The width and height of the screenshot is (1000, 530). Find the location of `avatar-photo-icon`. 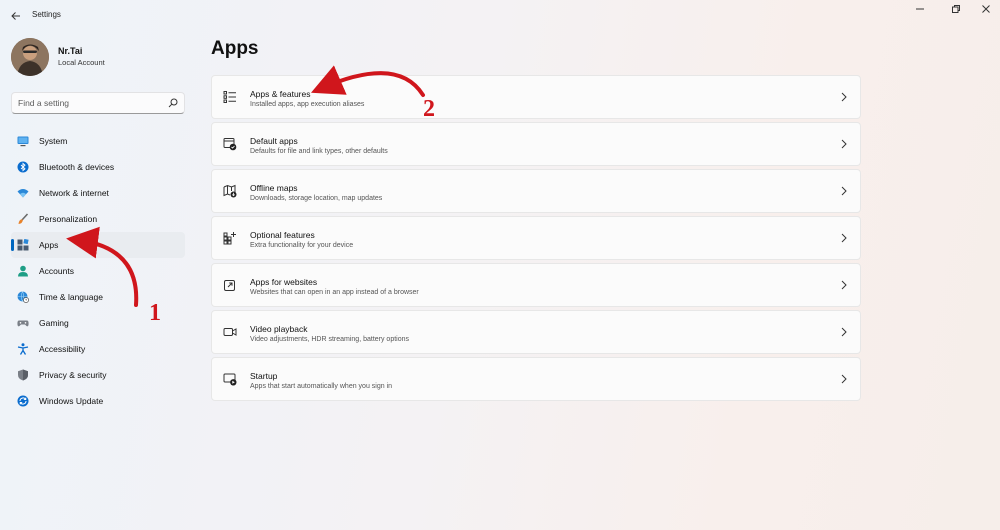

avatar-photo-icon is located at coordinates (30, 57).